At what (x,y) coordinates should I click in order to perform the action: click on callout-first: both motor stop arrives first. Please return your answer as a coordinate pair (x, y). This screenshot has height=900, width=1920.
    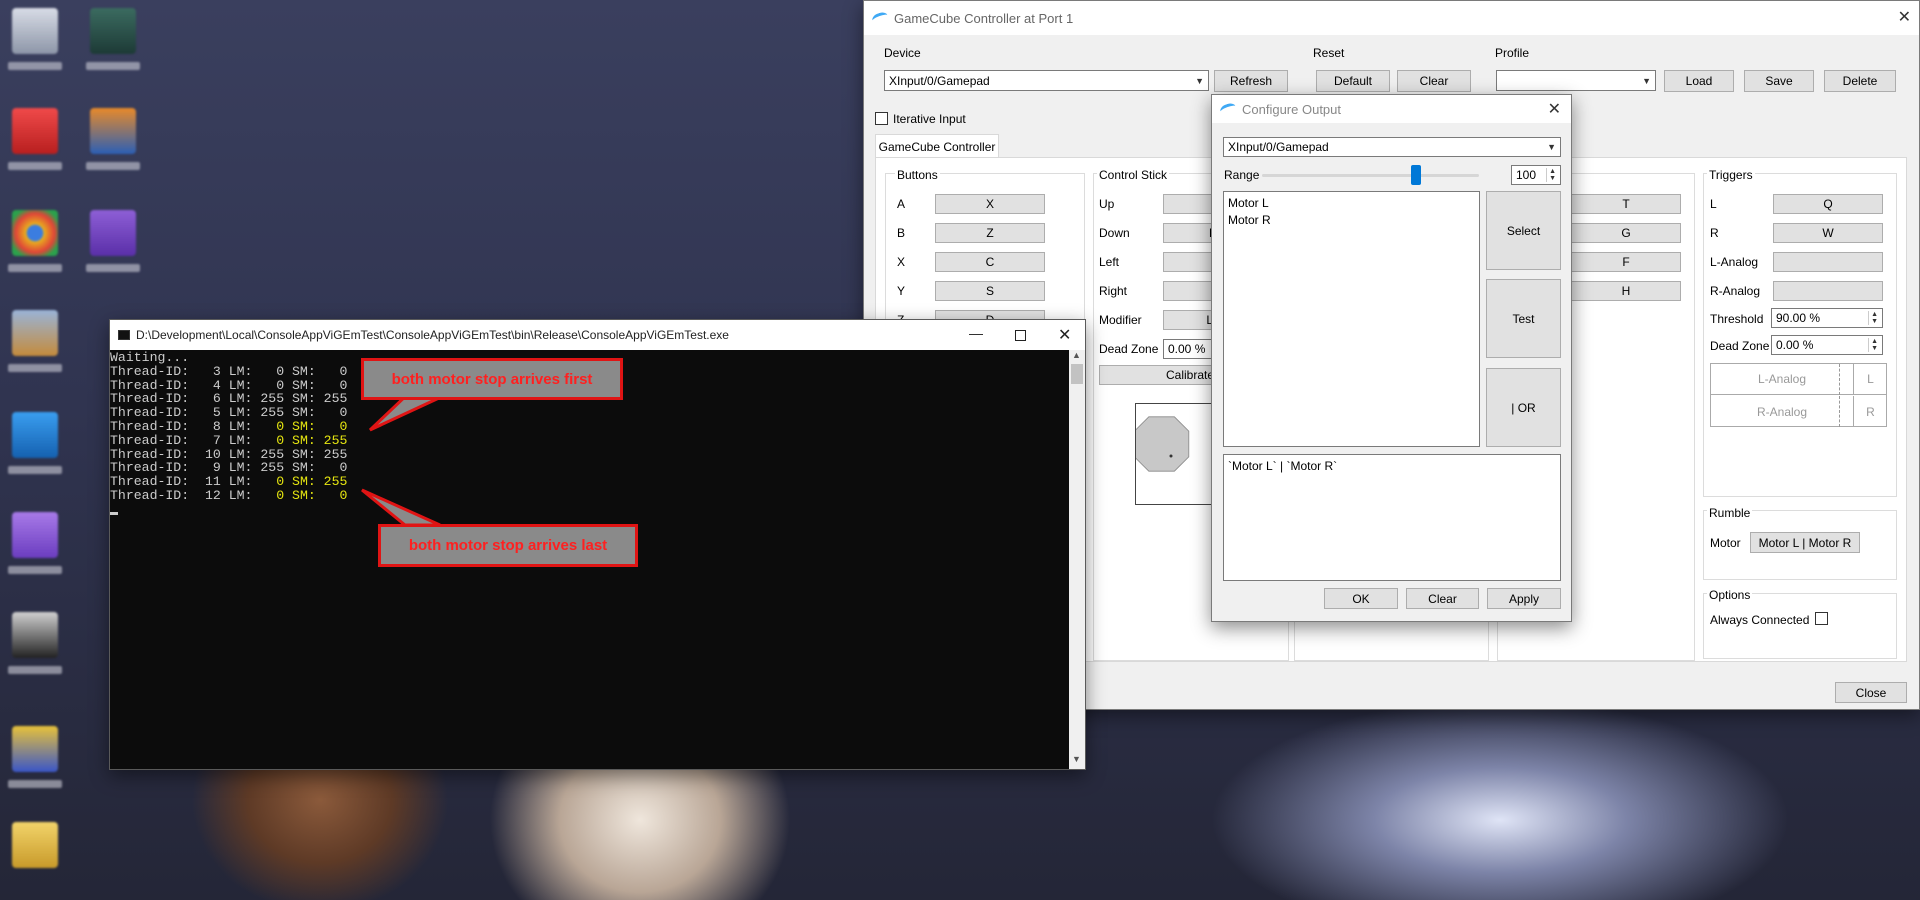
    Looking at the image, I should click on (492, 379).